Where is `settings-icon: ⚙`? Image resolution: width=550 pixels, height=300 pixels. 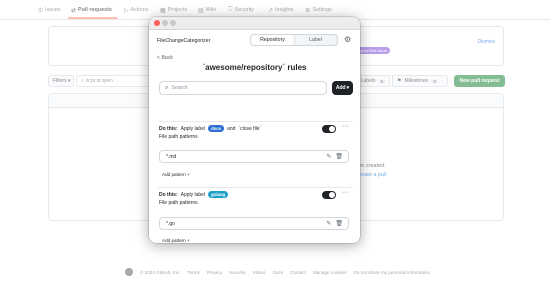
settings-icon: ⚙ is located at coordinates (308, 10).